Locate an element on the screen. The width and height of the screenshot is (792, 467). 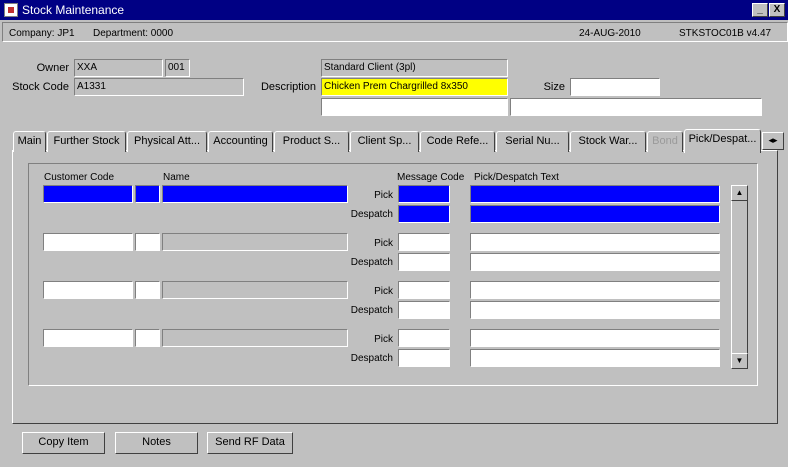
tab-bond: Bond is located at coordinates (665, 141).